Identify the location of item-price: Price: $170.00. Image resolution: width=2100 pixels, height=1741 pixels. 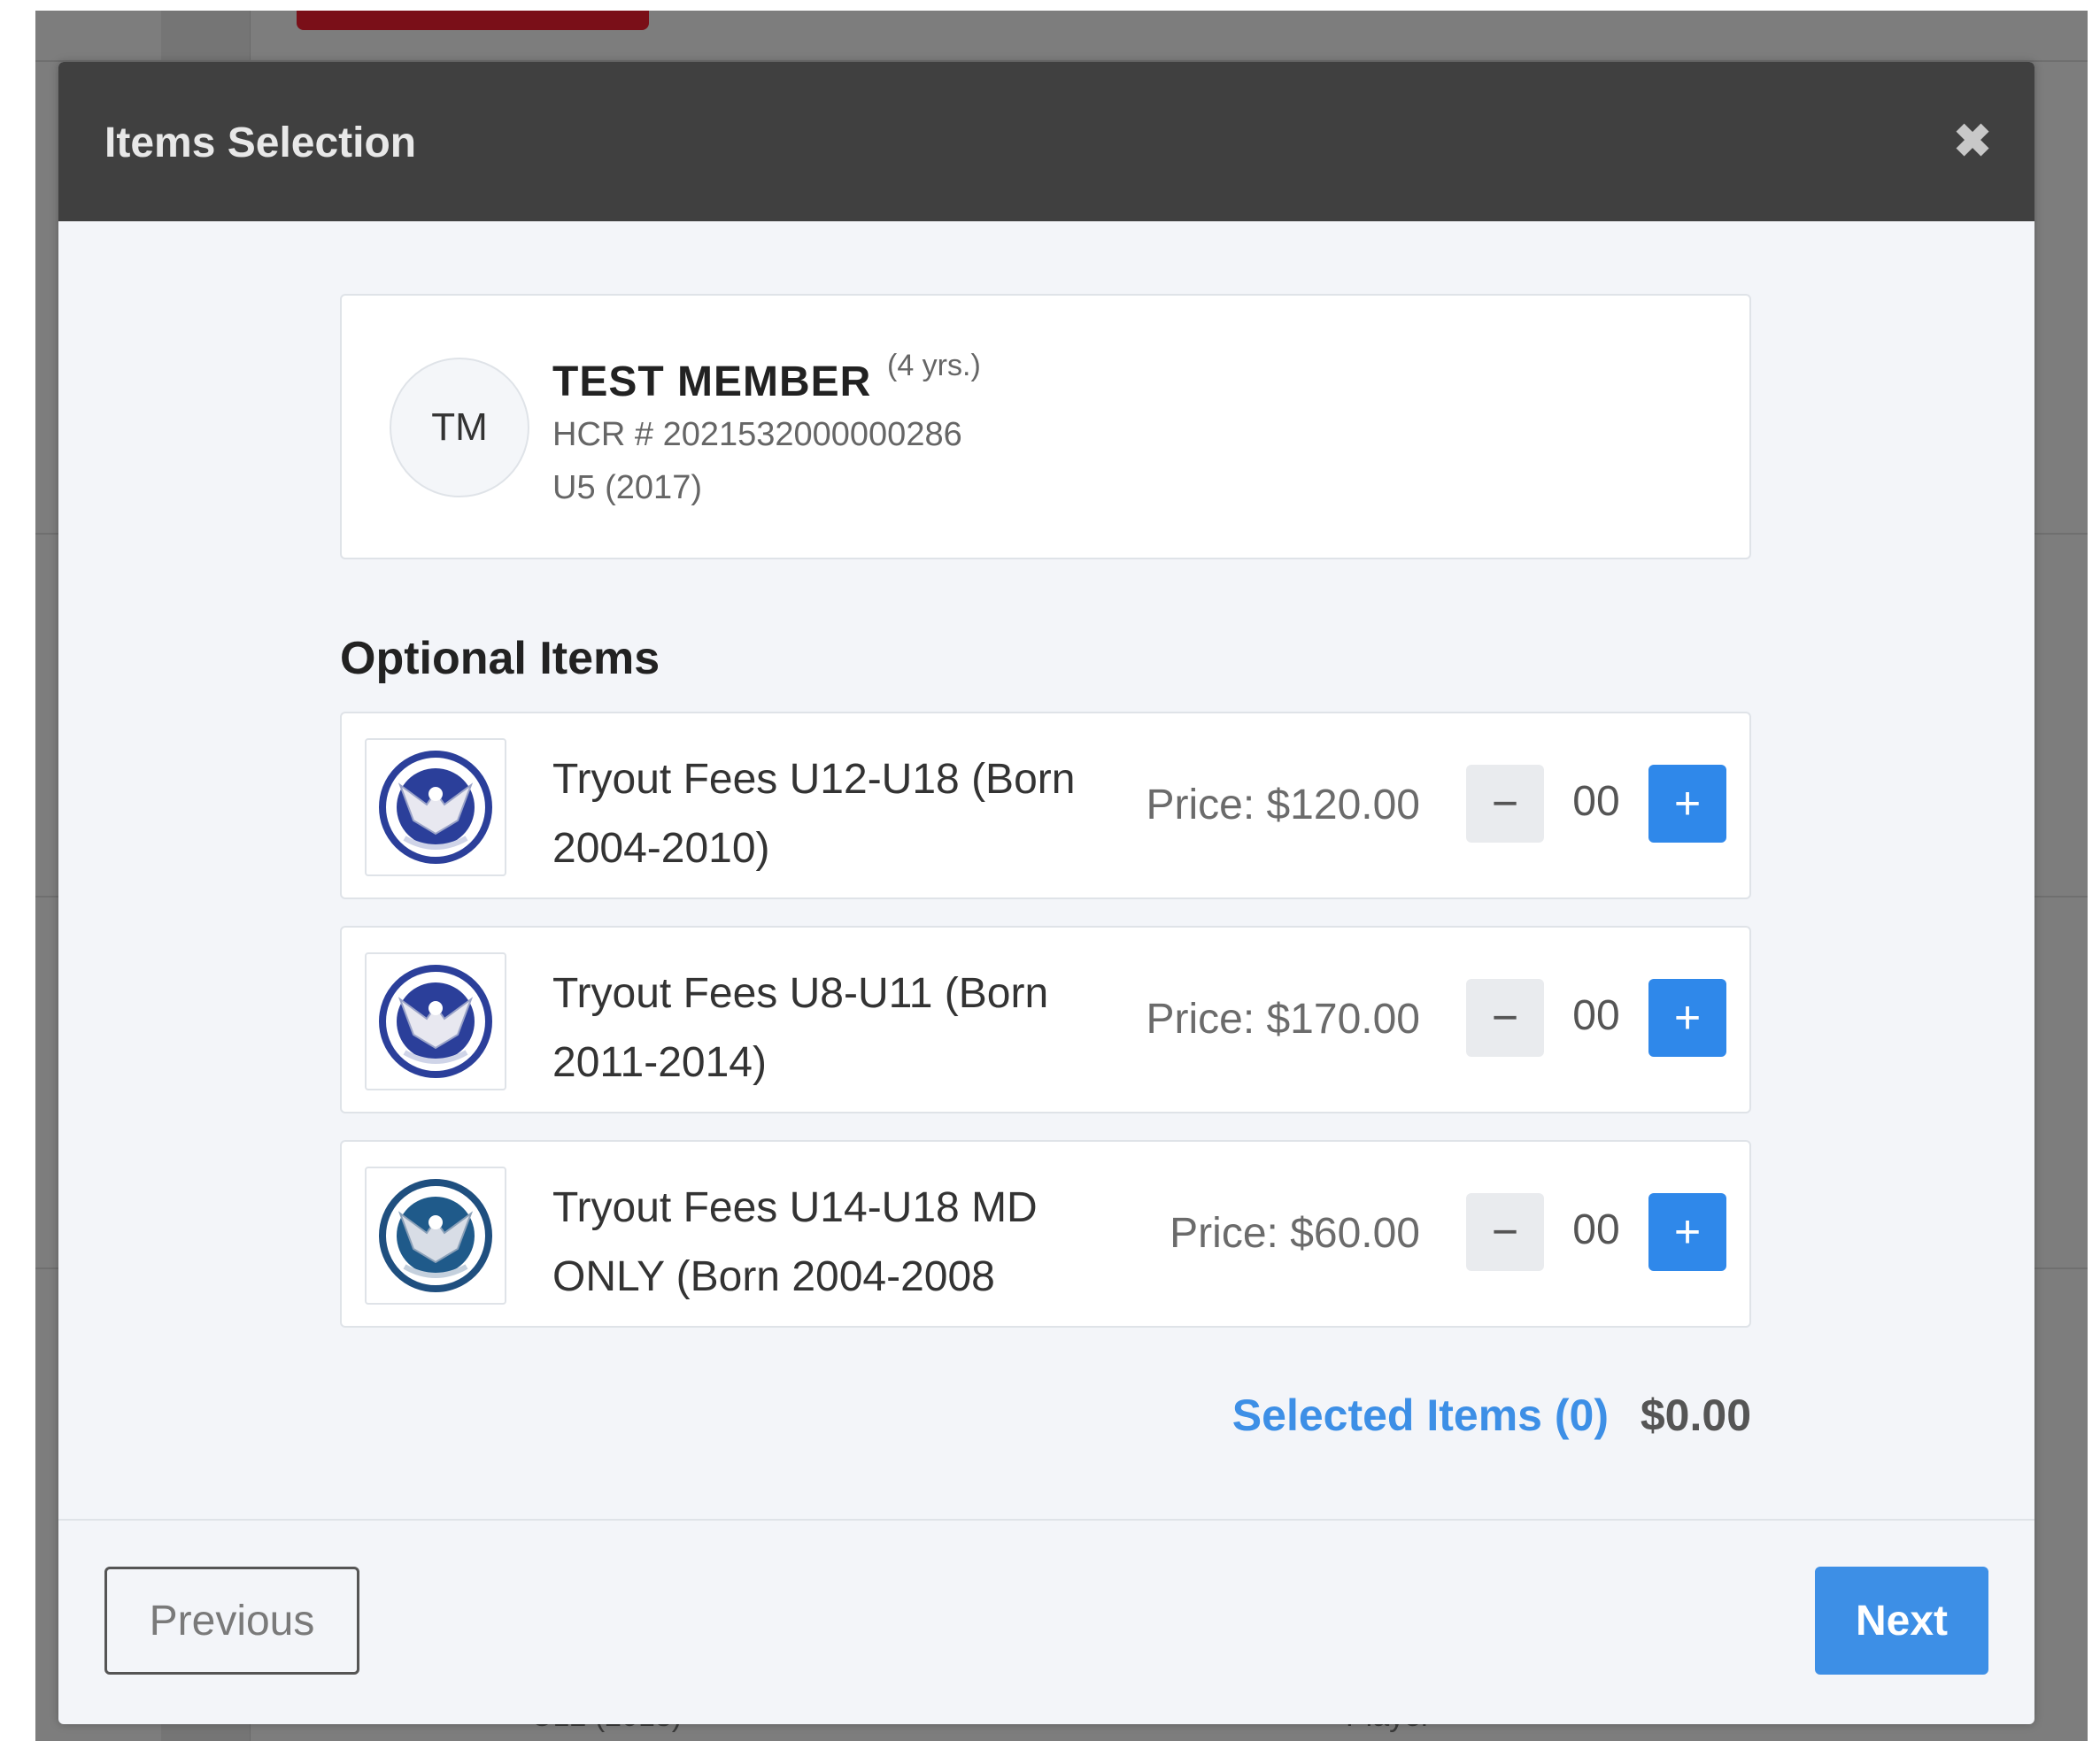
(1283, 1019).